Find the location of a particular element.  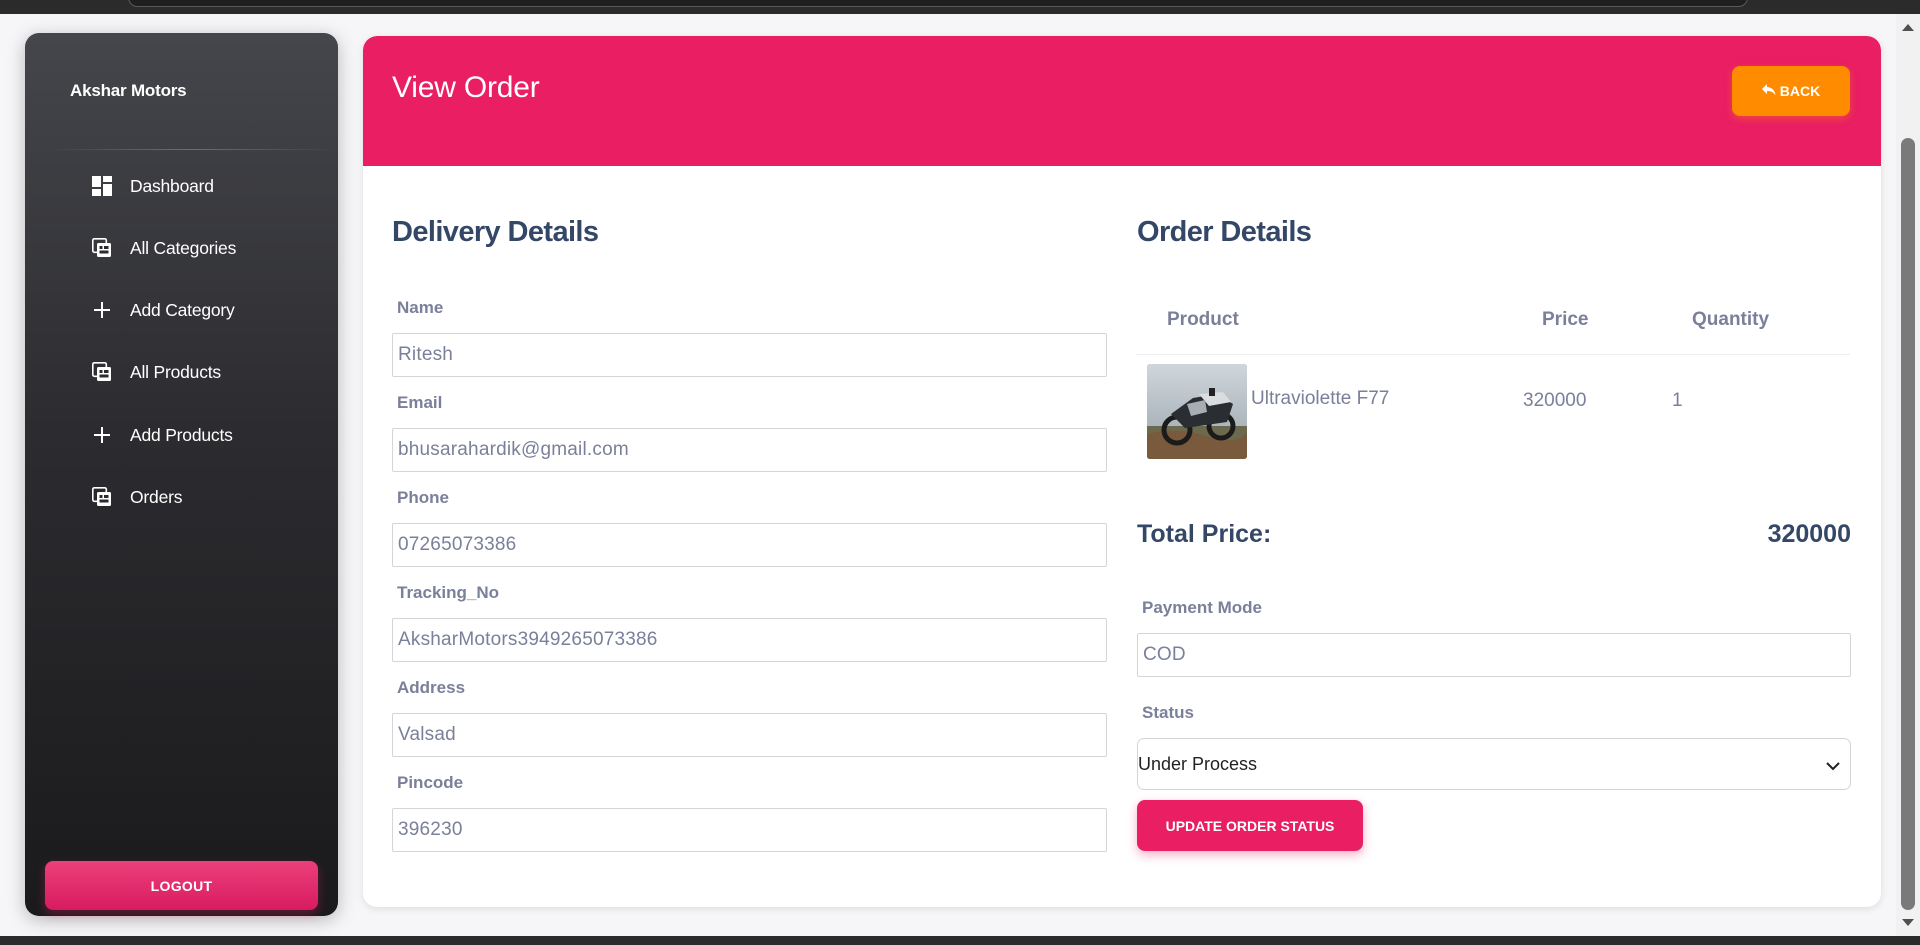

address-label: Address is located at coordinates (431, 687).